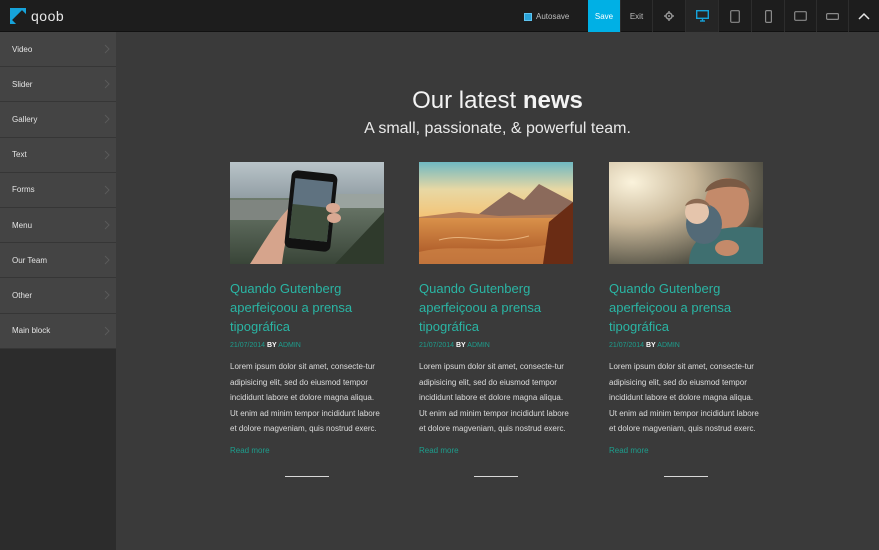 This screenshot has width=879, height=550. I want to click on desktop-icon, so click(702, 16).